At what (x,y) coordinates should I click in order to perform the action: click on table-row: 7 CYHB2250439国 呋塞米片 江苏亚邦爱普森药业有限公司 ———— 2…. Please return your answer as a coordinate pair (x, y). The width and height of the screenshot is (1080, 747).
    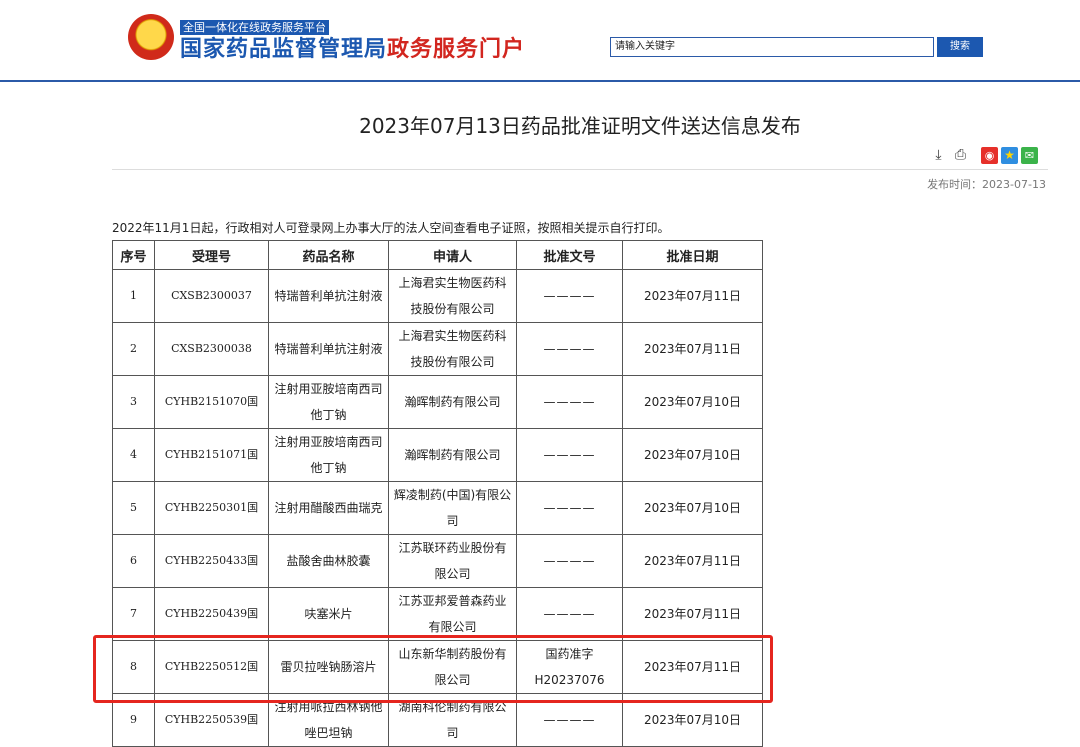
    Looking at the image, I should click on (437, 614).